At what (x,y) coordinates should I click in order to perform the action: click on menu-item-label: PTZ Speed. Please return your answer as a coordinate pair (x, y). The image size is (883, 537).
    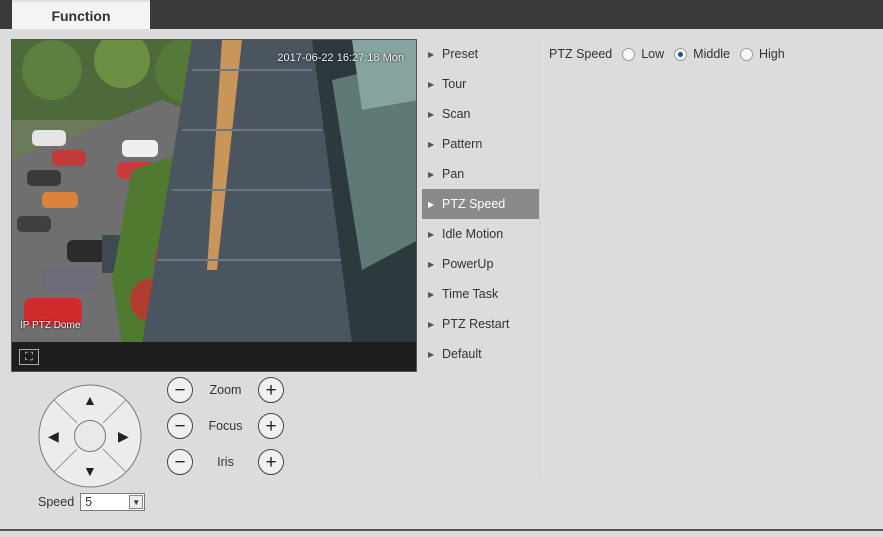
    Looking at the image, I should click on (474, 204).